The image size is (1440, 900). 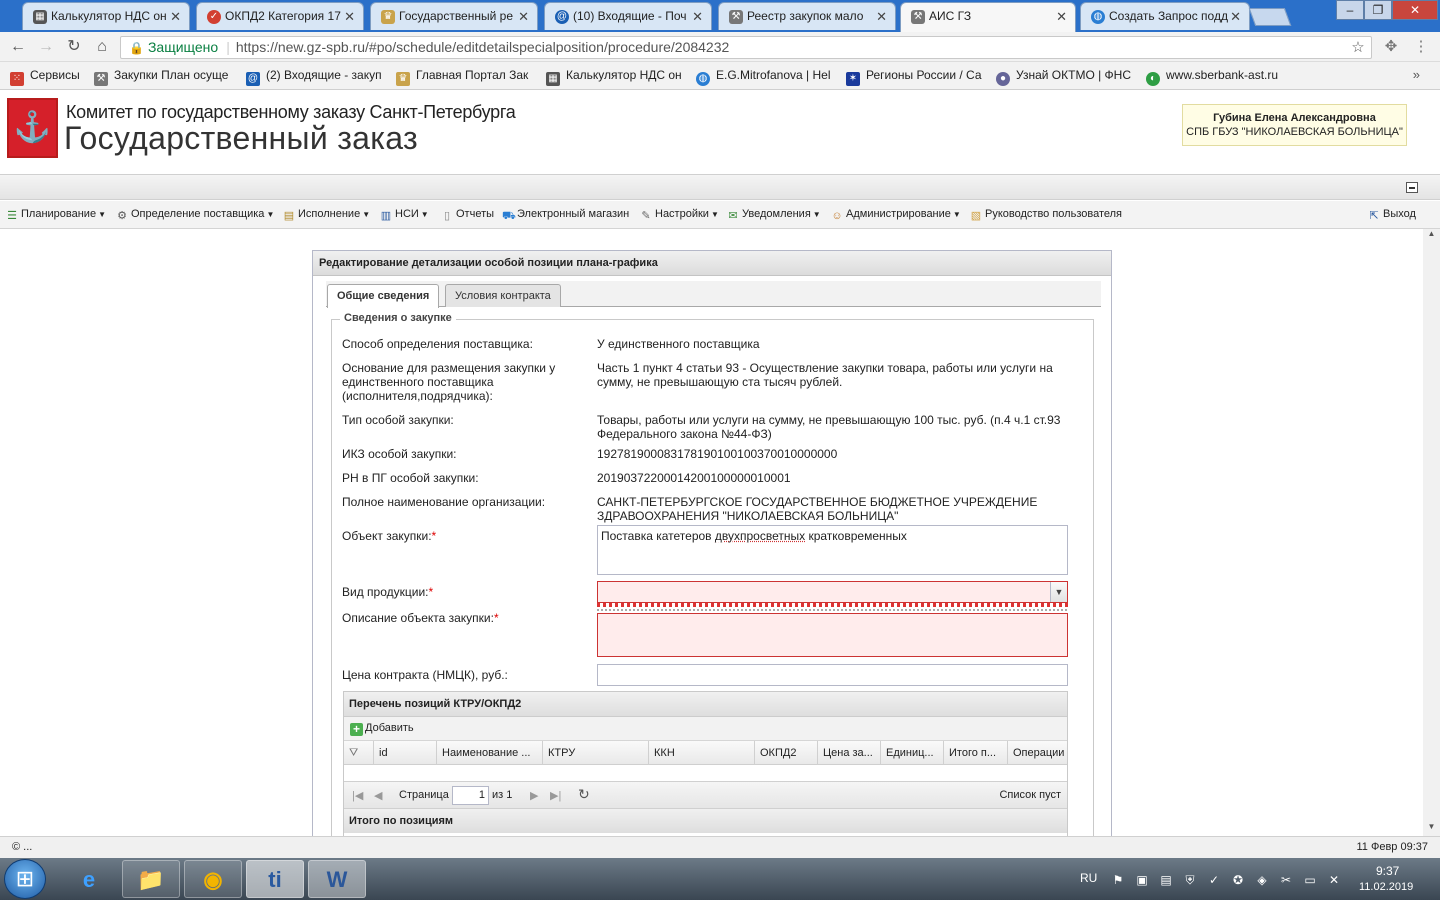 I want to click on back-arrow-icon: ←, so click(x=18, y=47).